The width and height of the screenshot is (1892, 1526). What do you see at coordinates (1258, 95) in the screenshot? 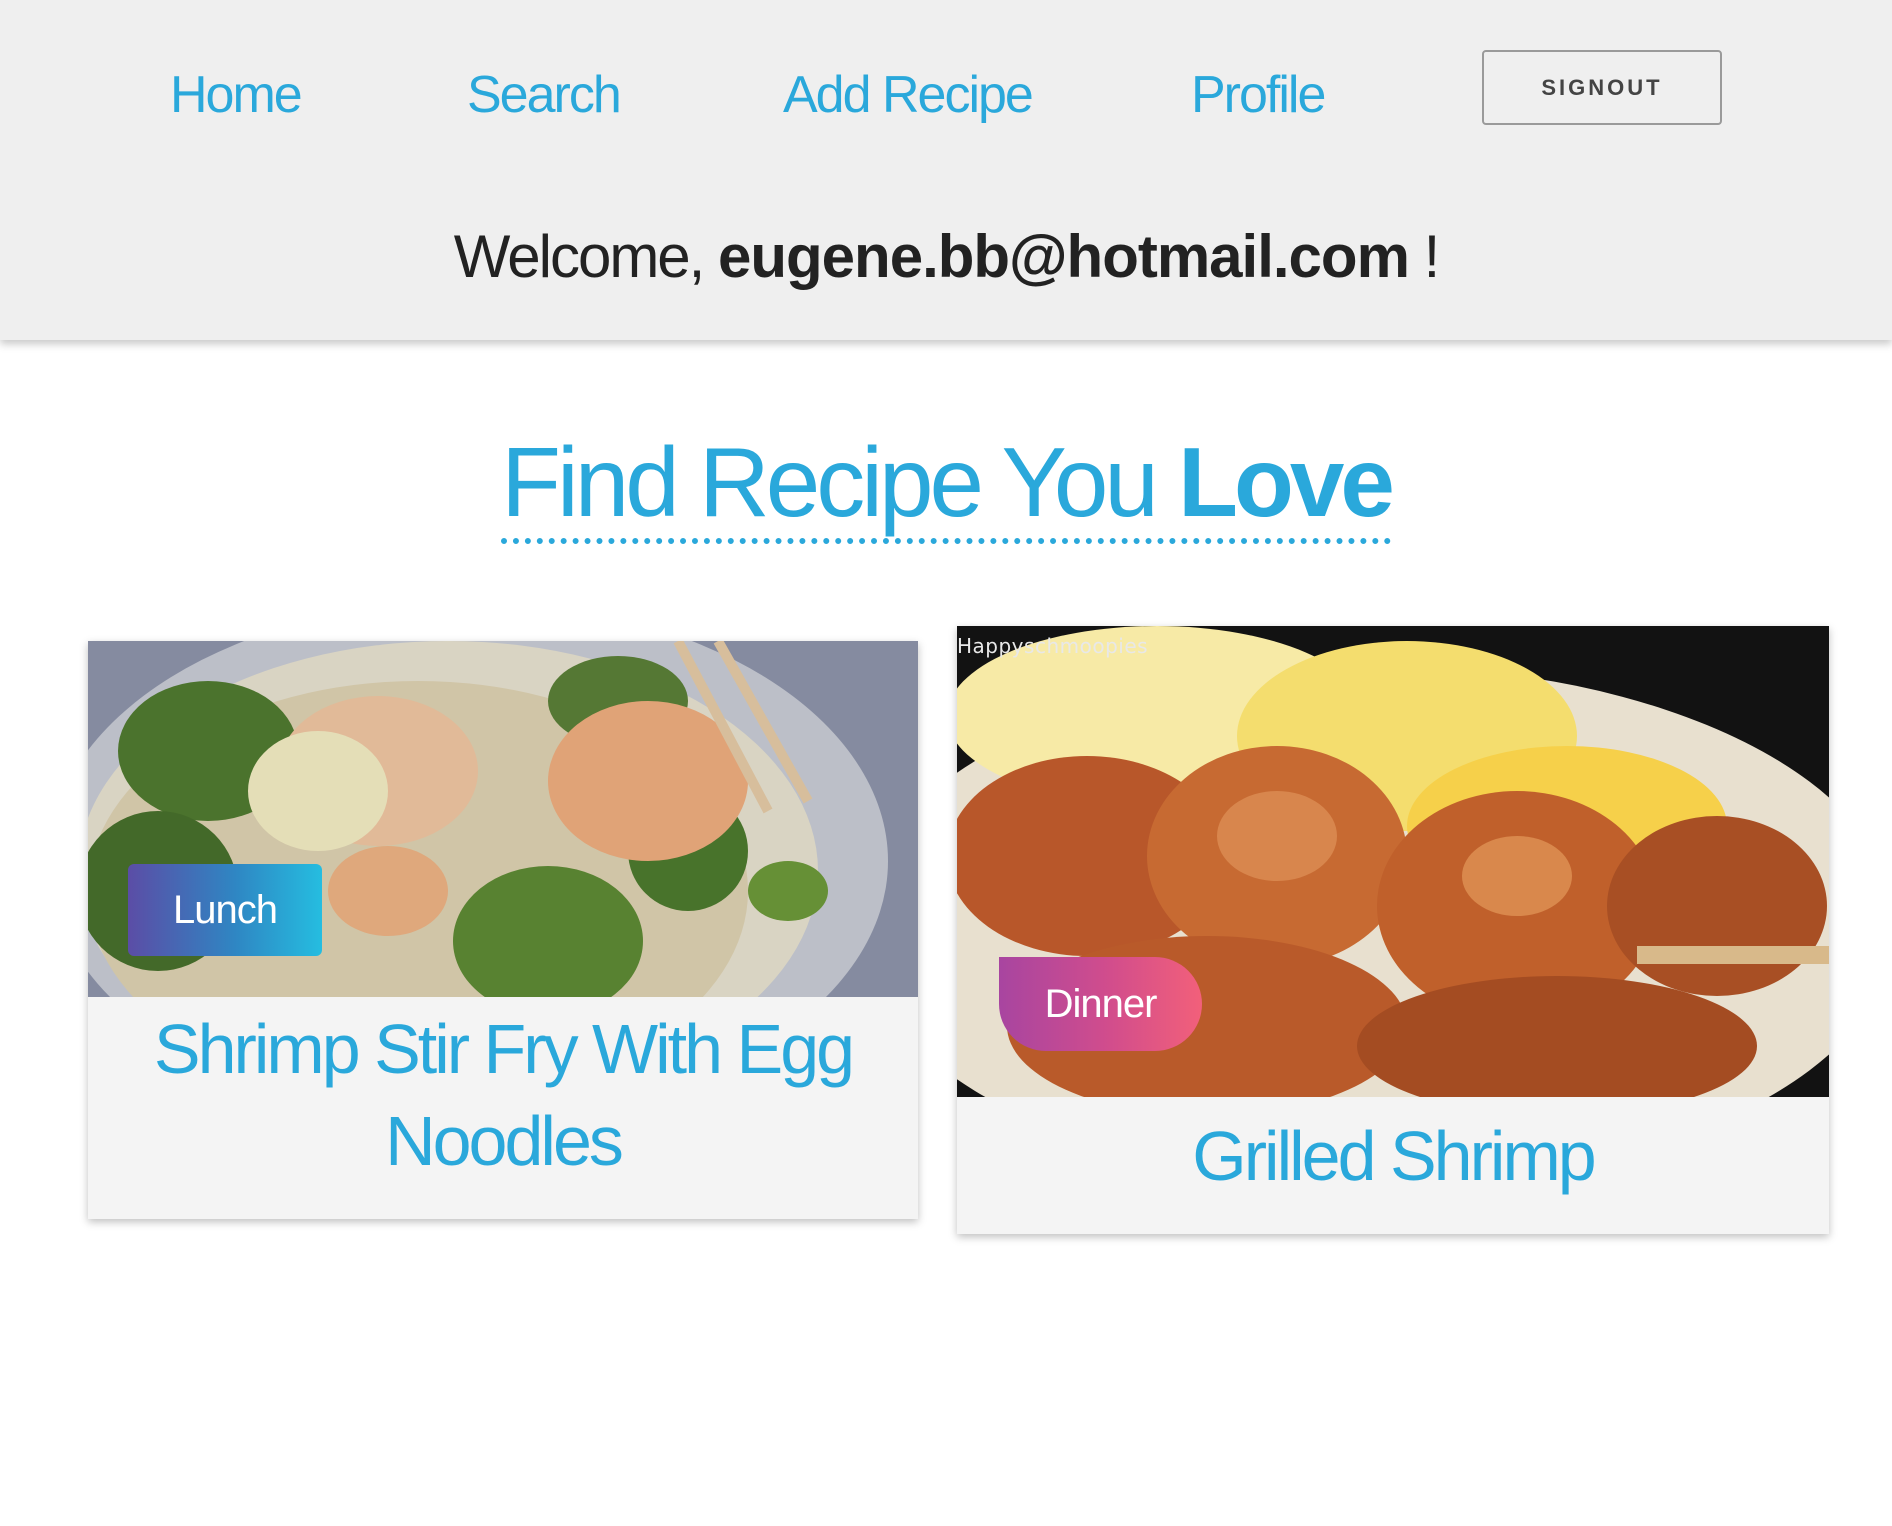
I see `nav-profile-link: Profile` at bounding box center [1258, 95].